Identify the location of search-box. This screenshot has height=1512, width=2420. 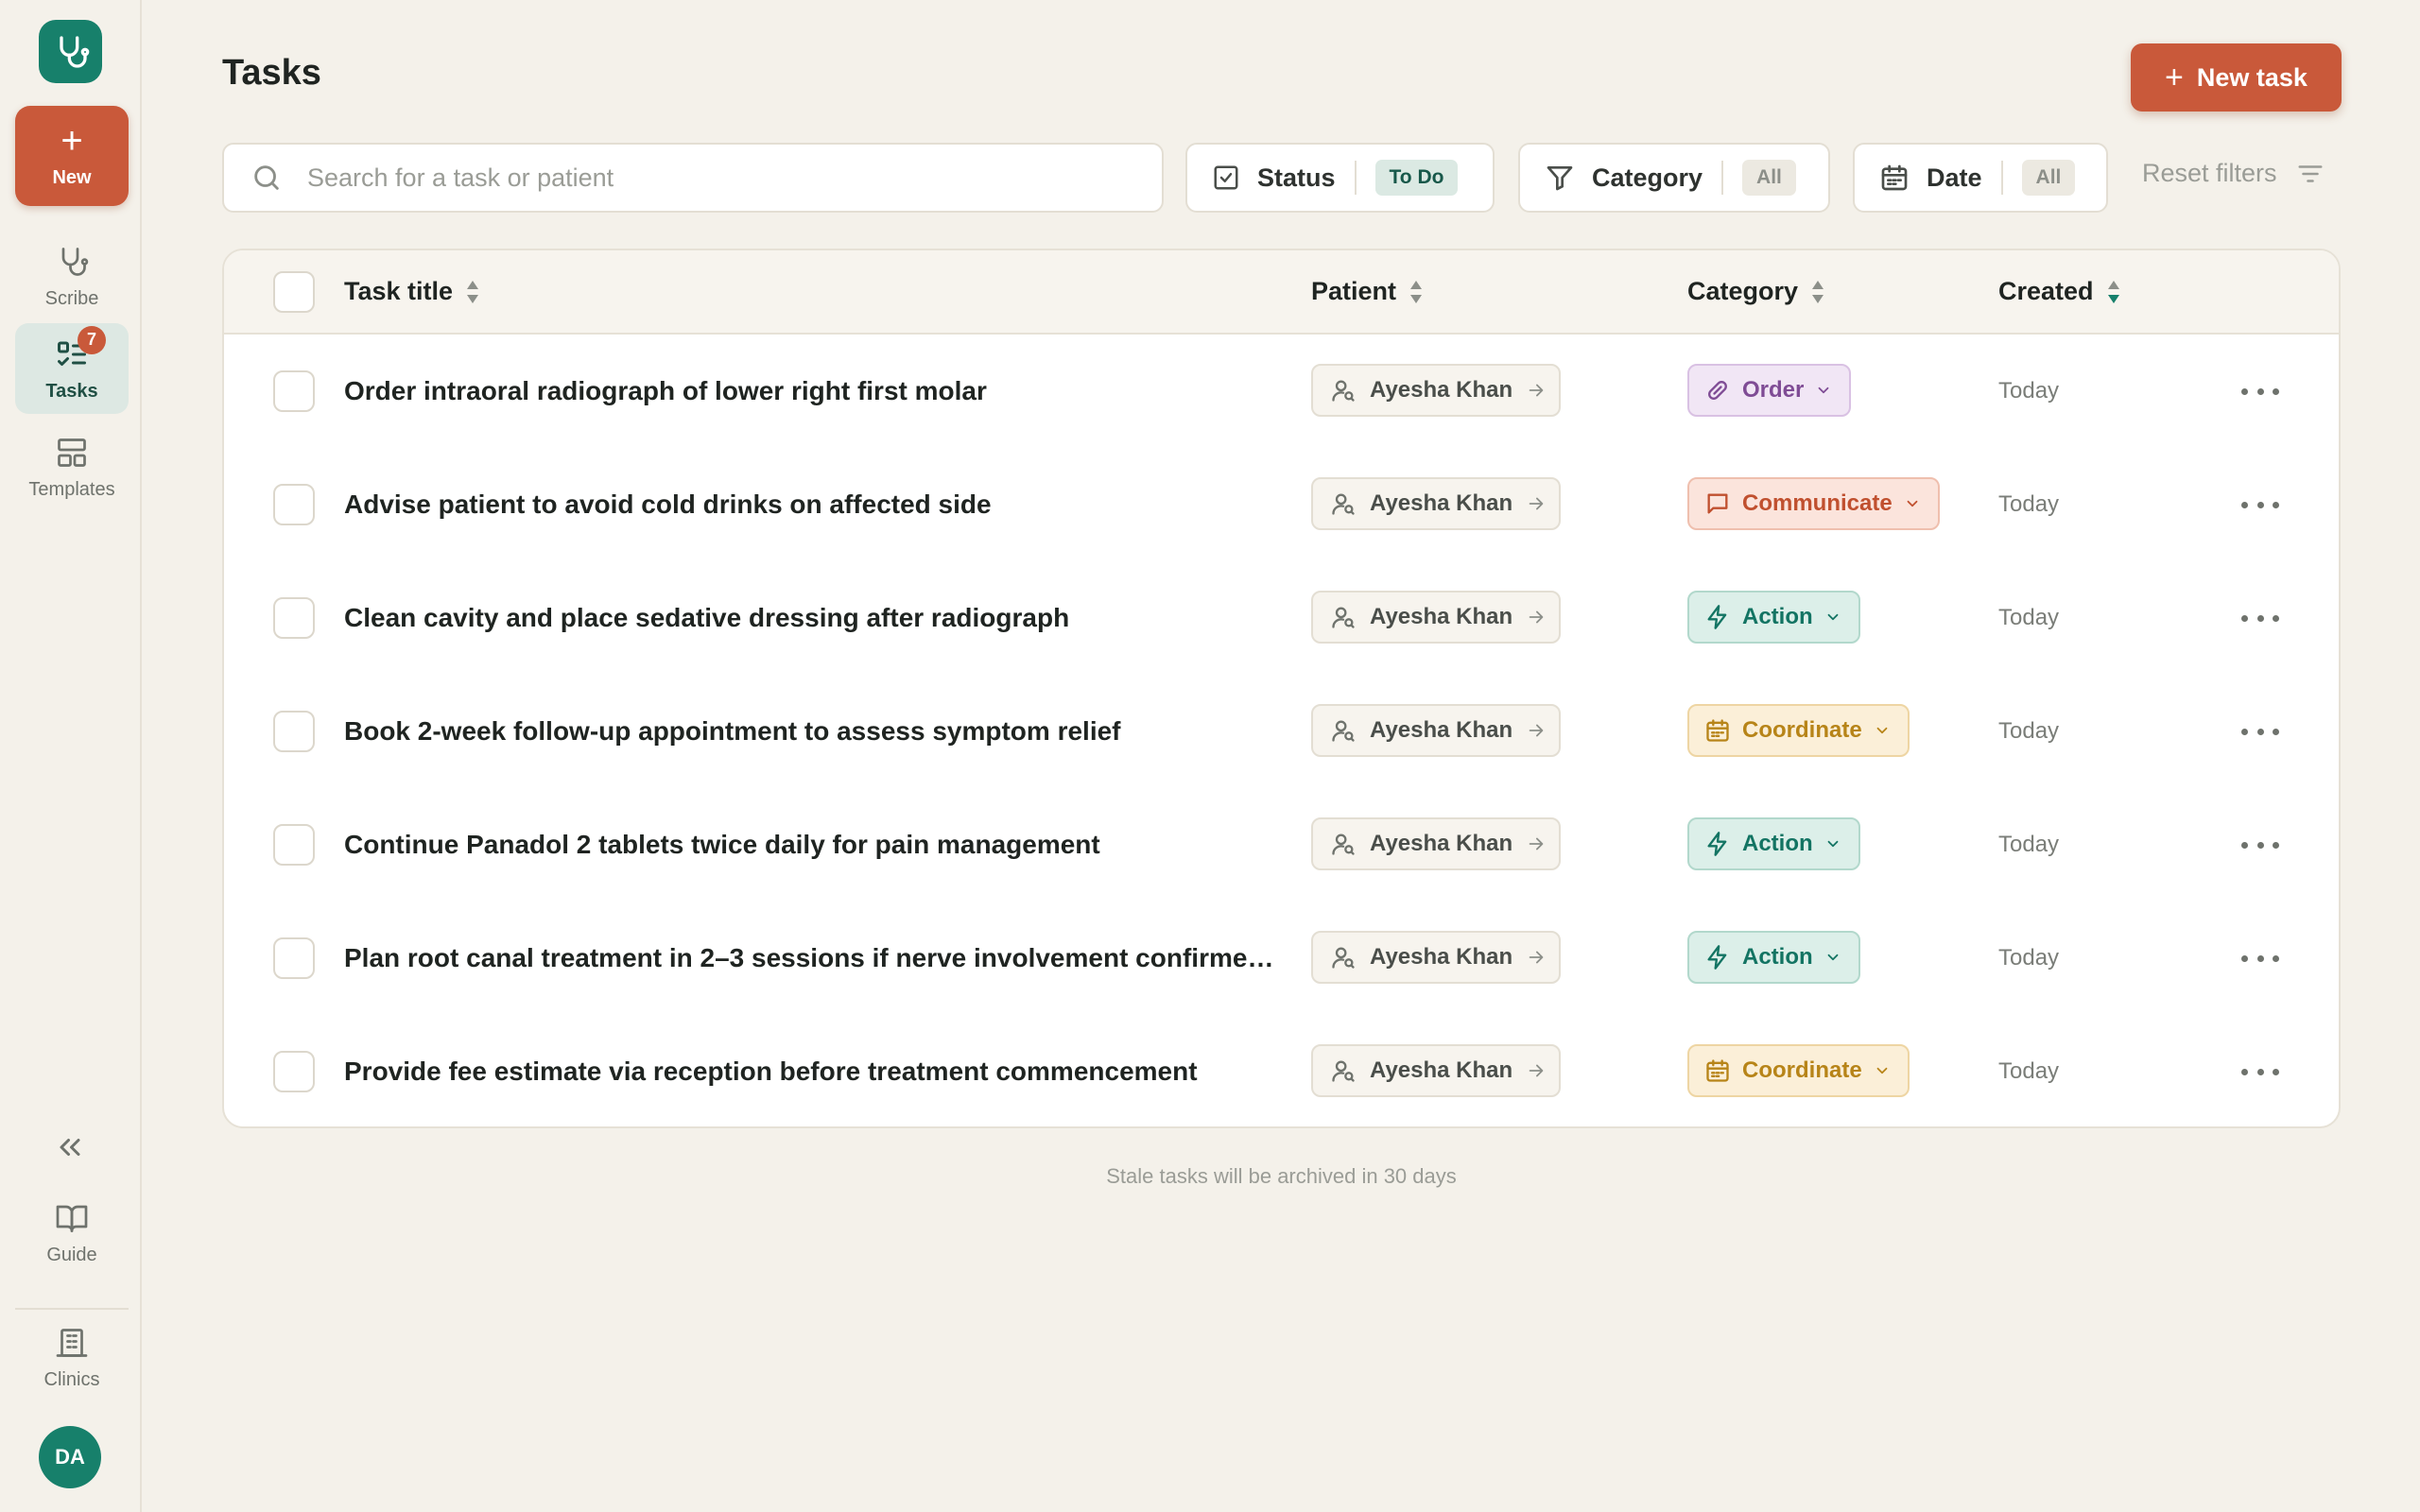
(693, 178).